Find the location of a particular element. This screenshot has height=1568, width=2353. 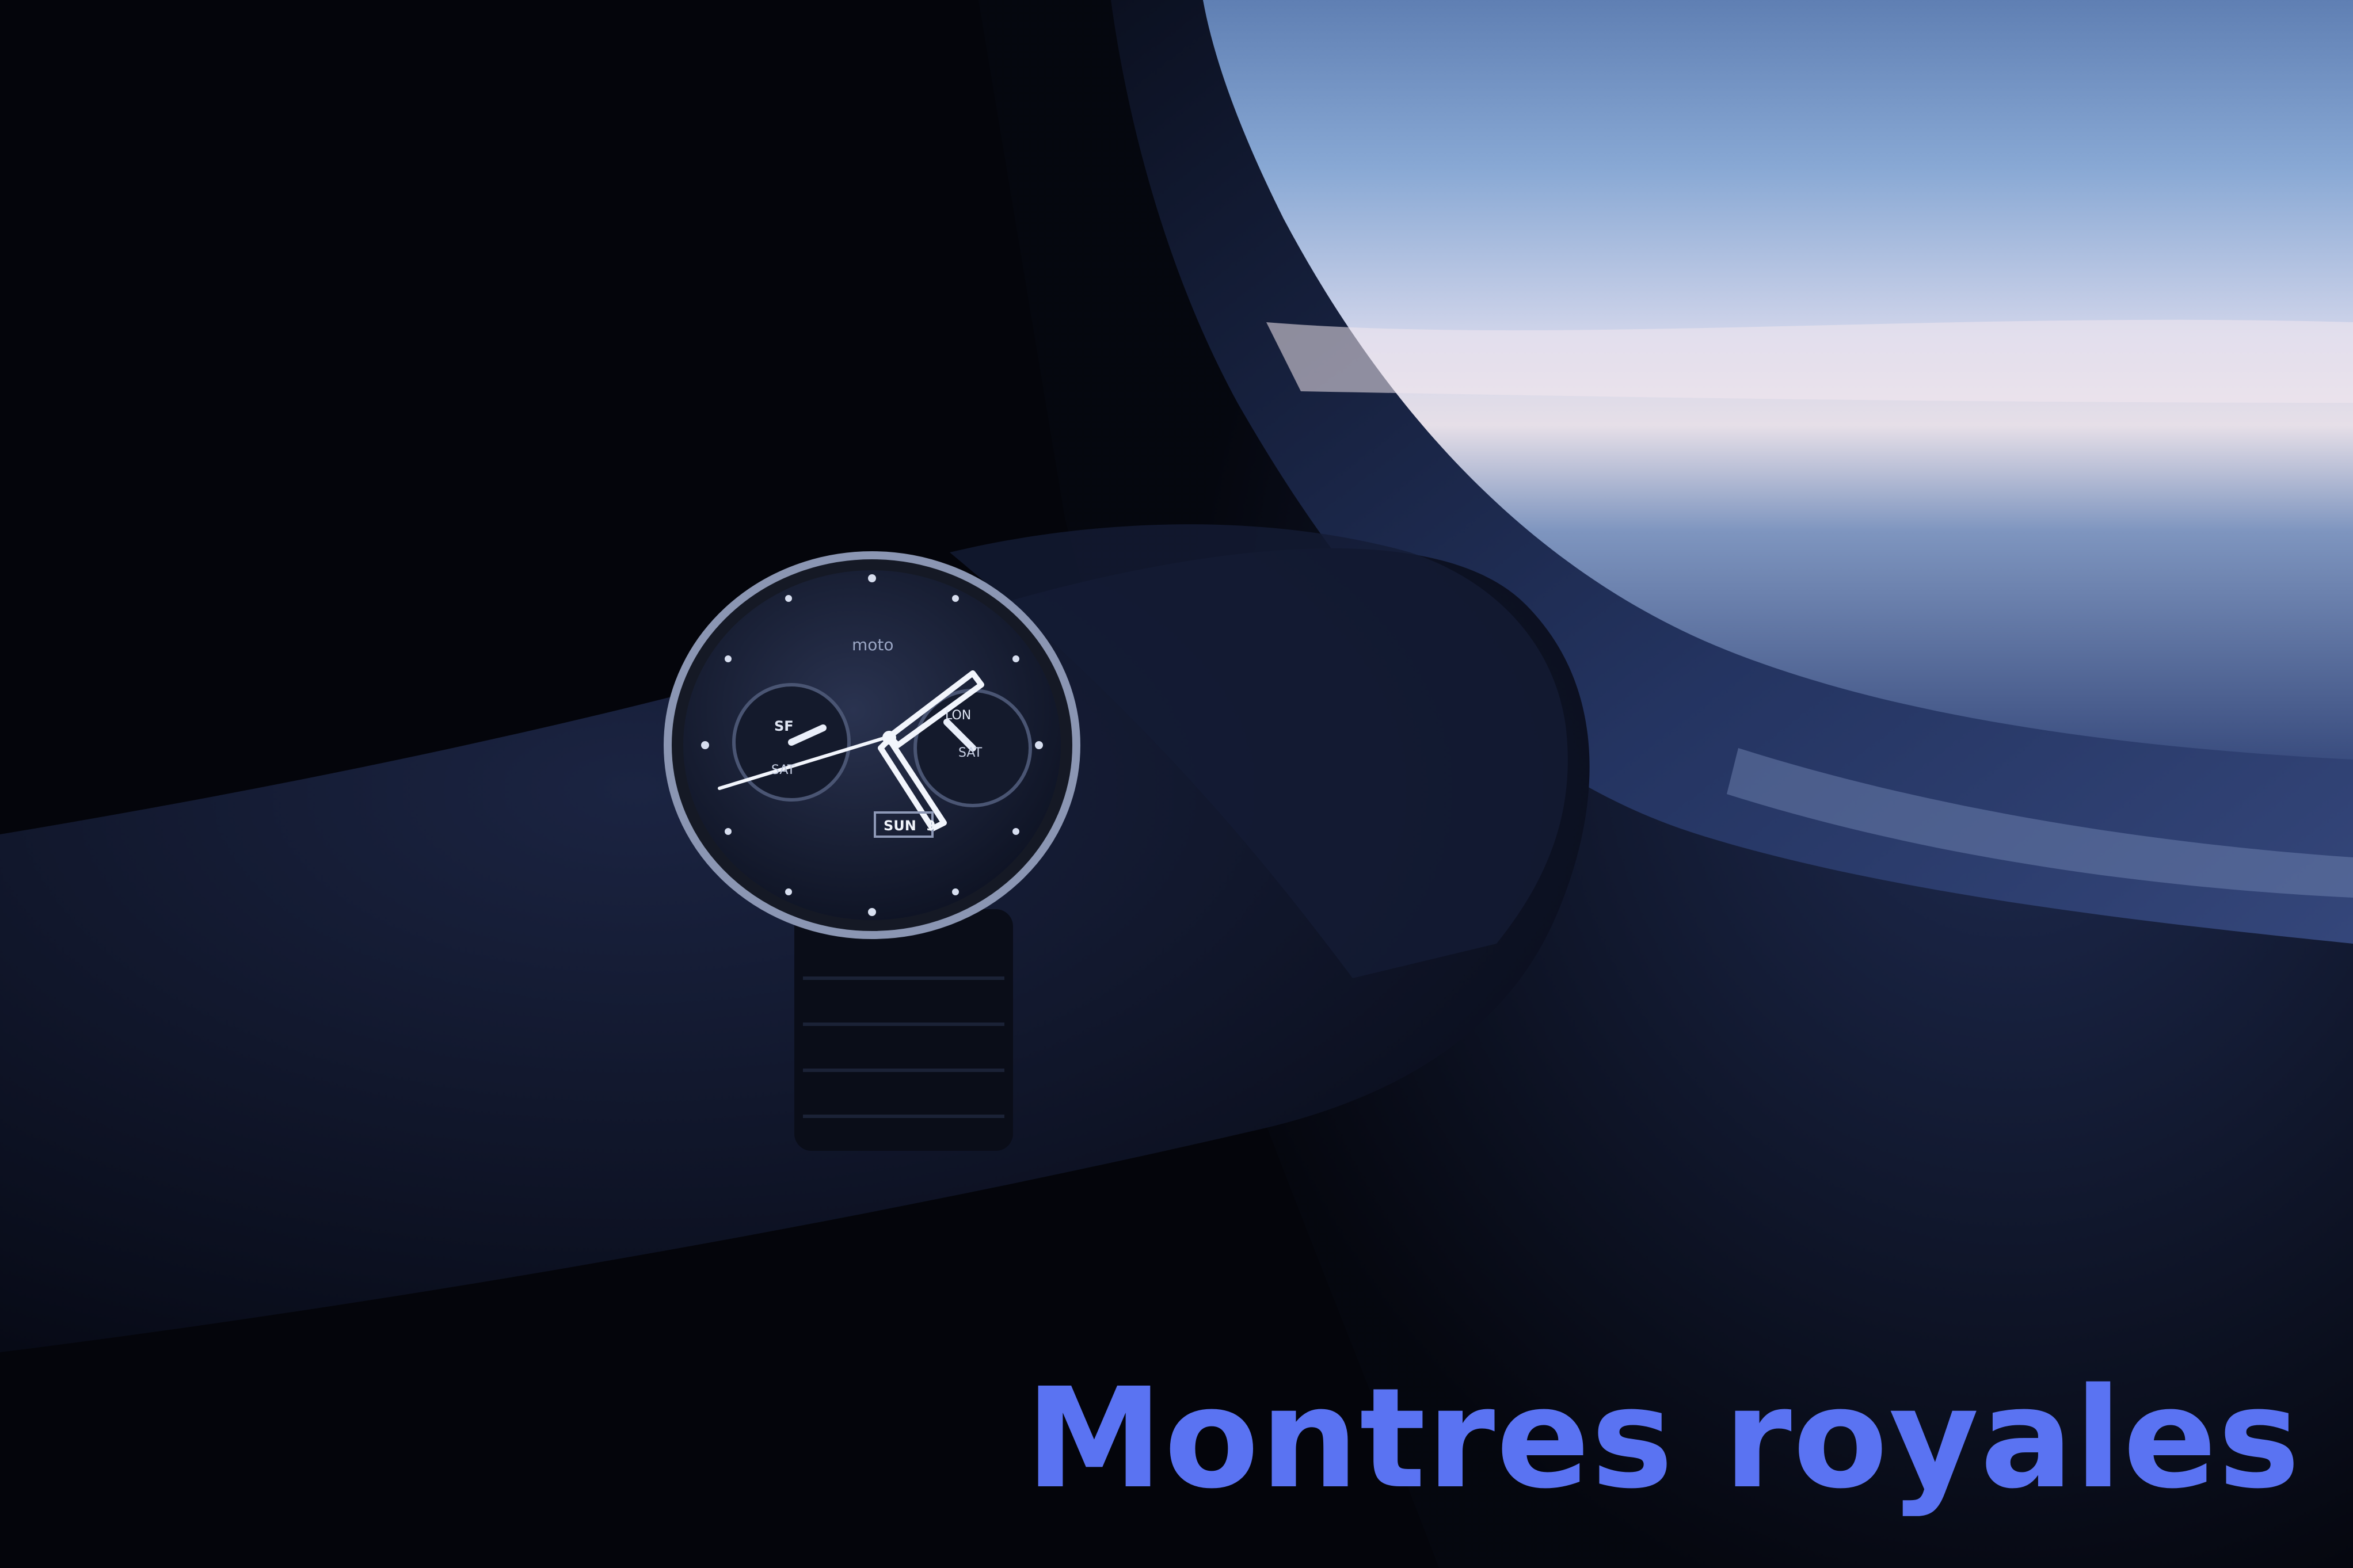

caption-title: Montres royales is located at coordinates (1663, 1438).